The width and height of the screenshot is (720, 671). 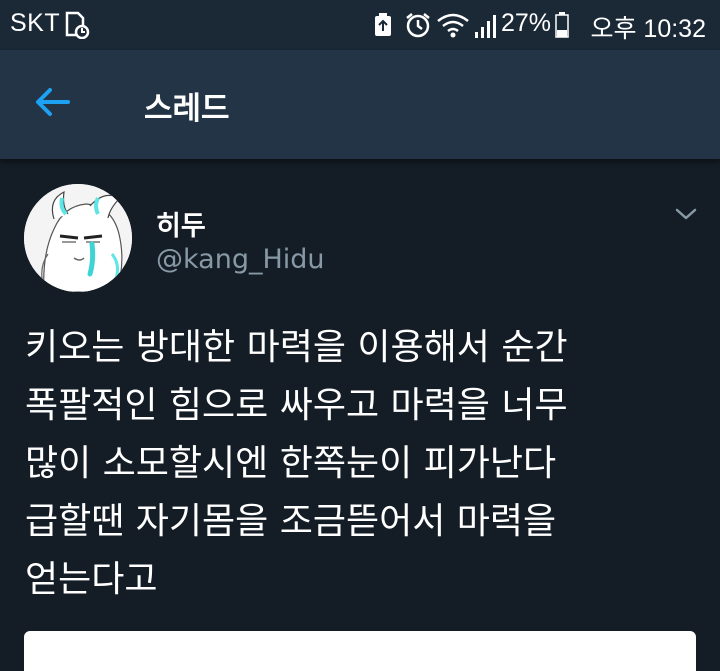 I want to click on tweet-menu-button, so click(x=686, y=215).